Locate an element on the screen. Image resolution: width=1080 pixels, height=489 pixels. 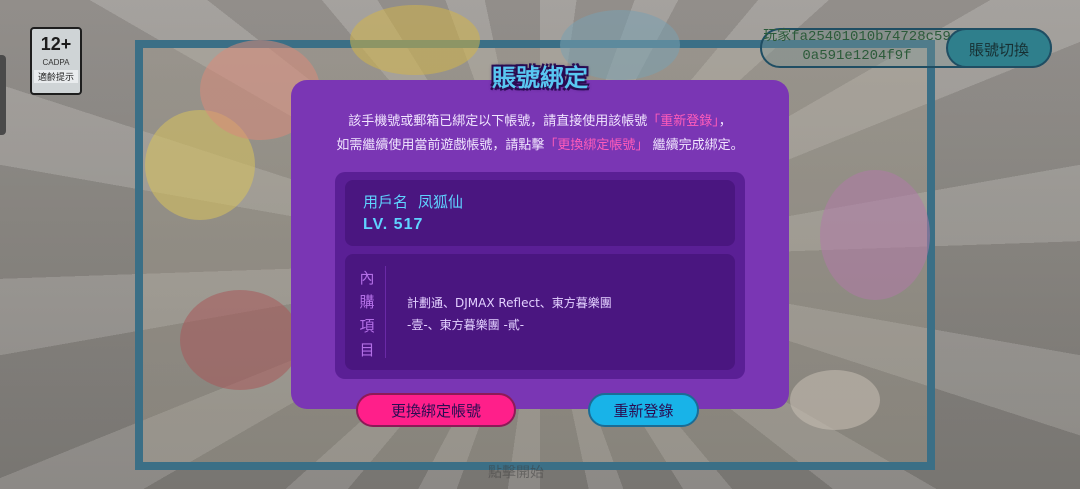
msg-line1-suffix: ， is located at coordinates (725, 121).